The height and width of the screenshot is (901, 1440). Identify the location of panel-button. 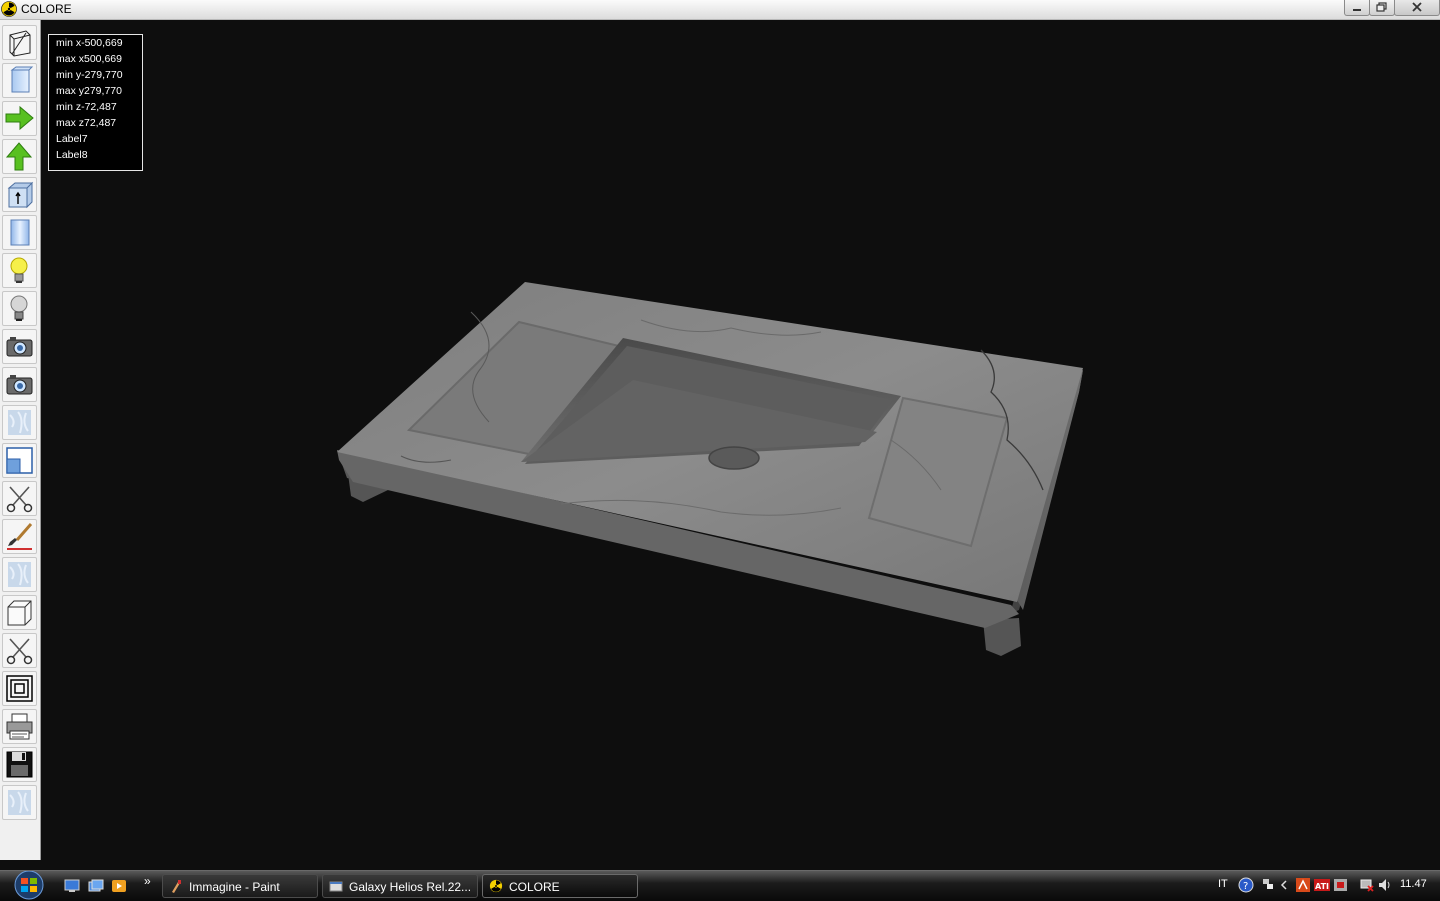
(19, 232).